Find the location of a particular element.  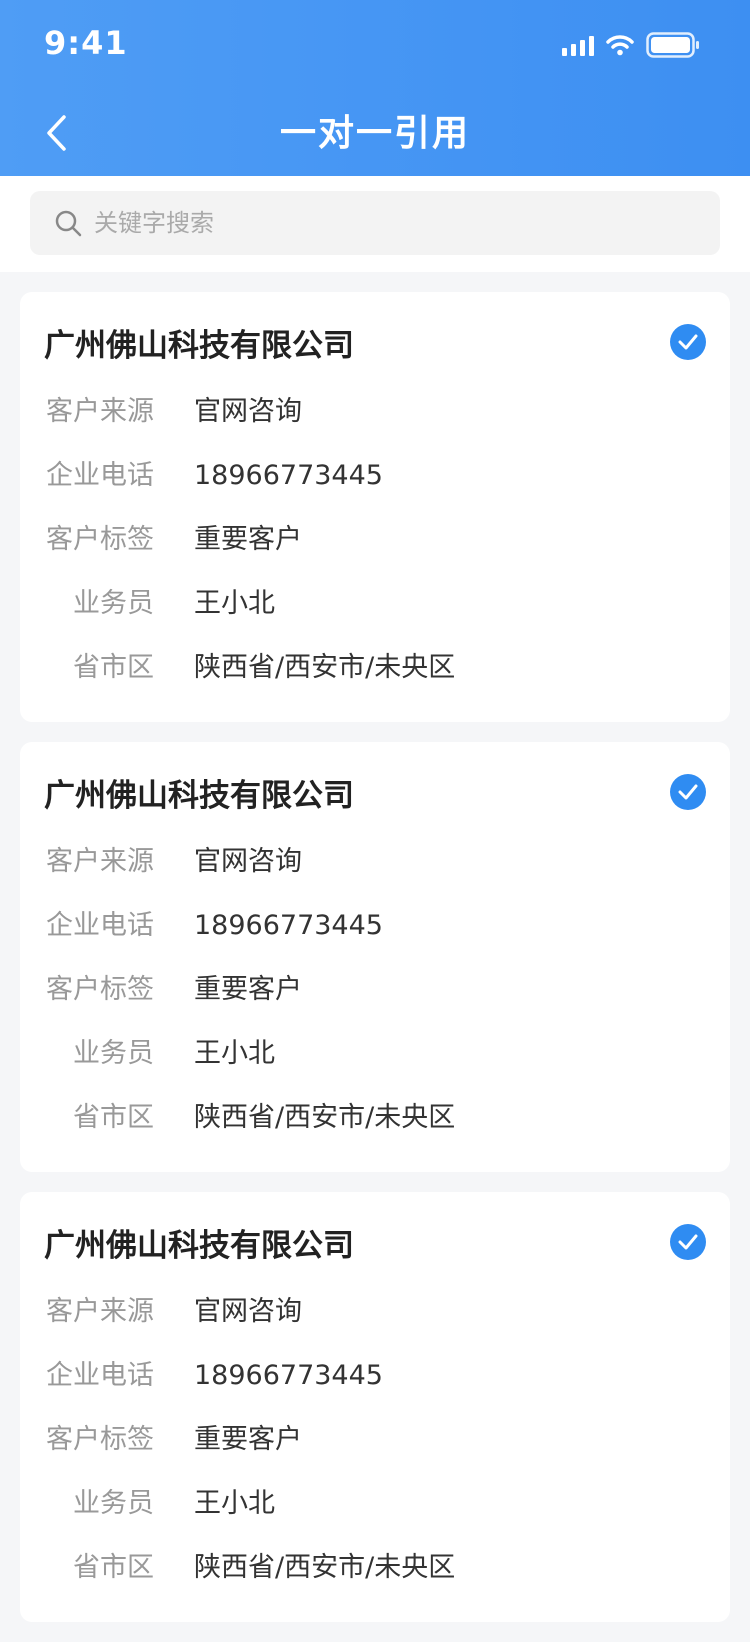

header-bar: 9:41 一对一引用 is located at coordinates (375, 88).